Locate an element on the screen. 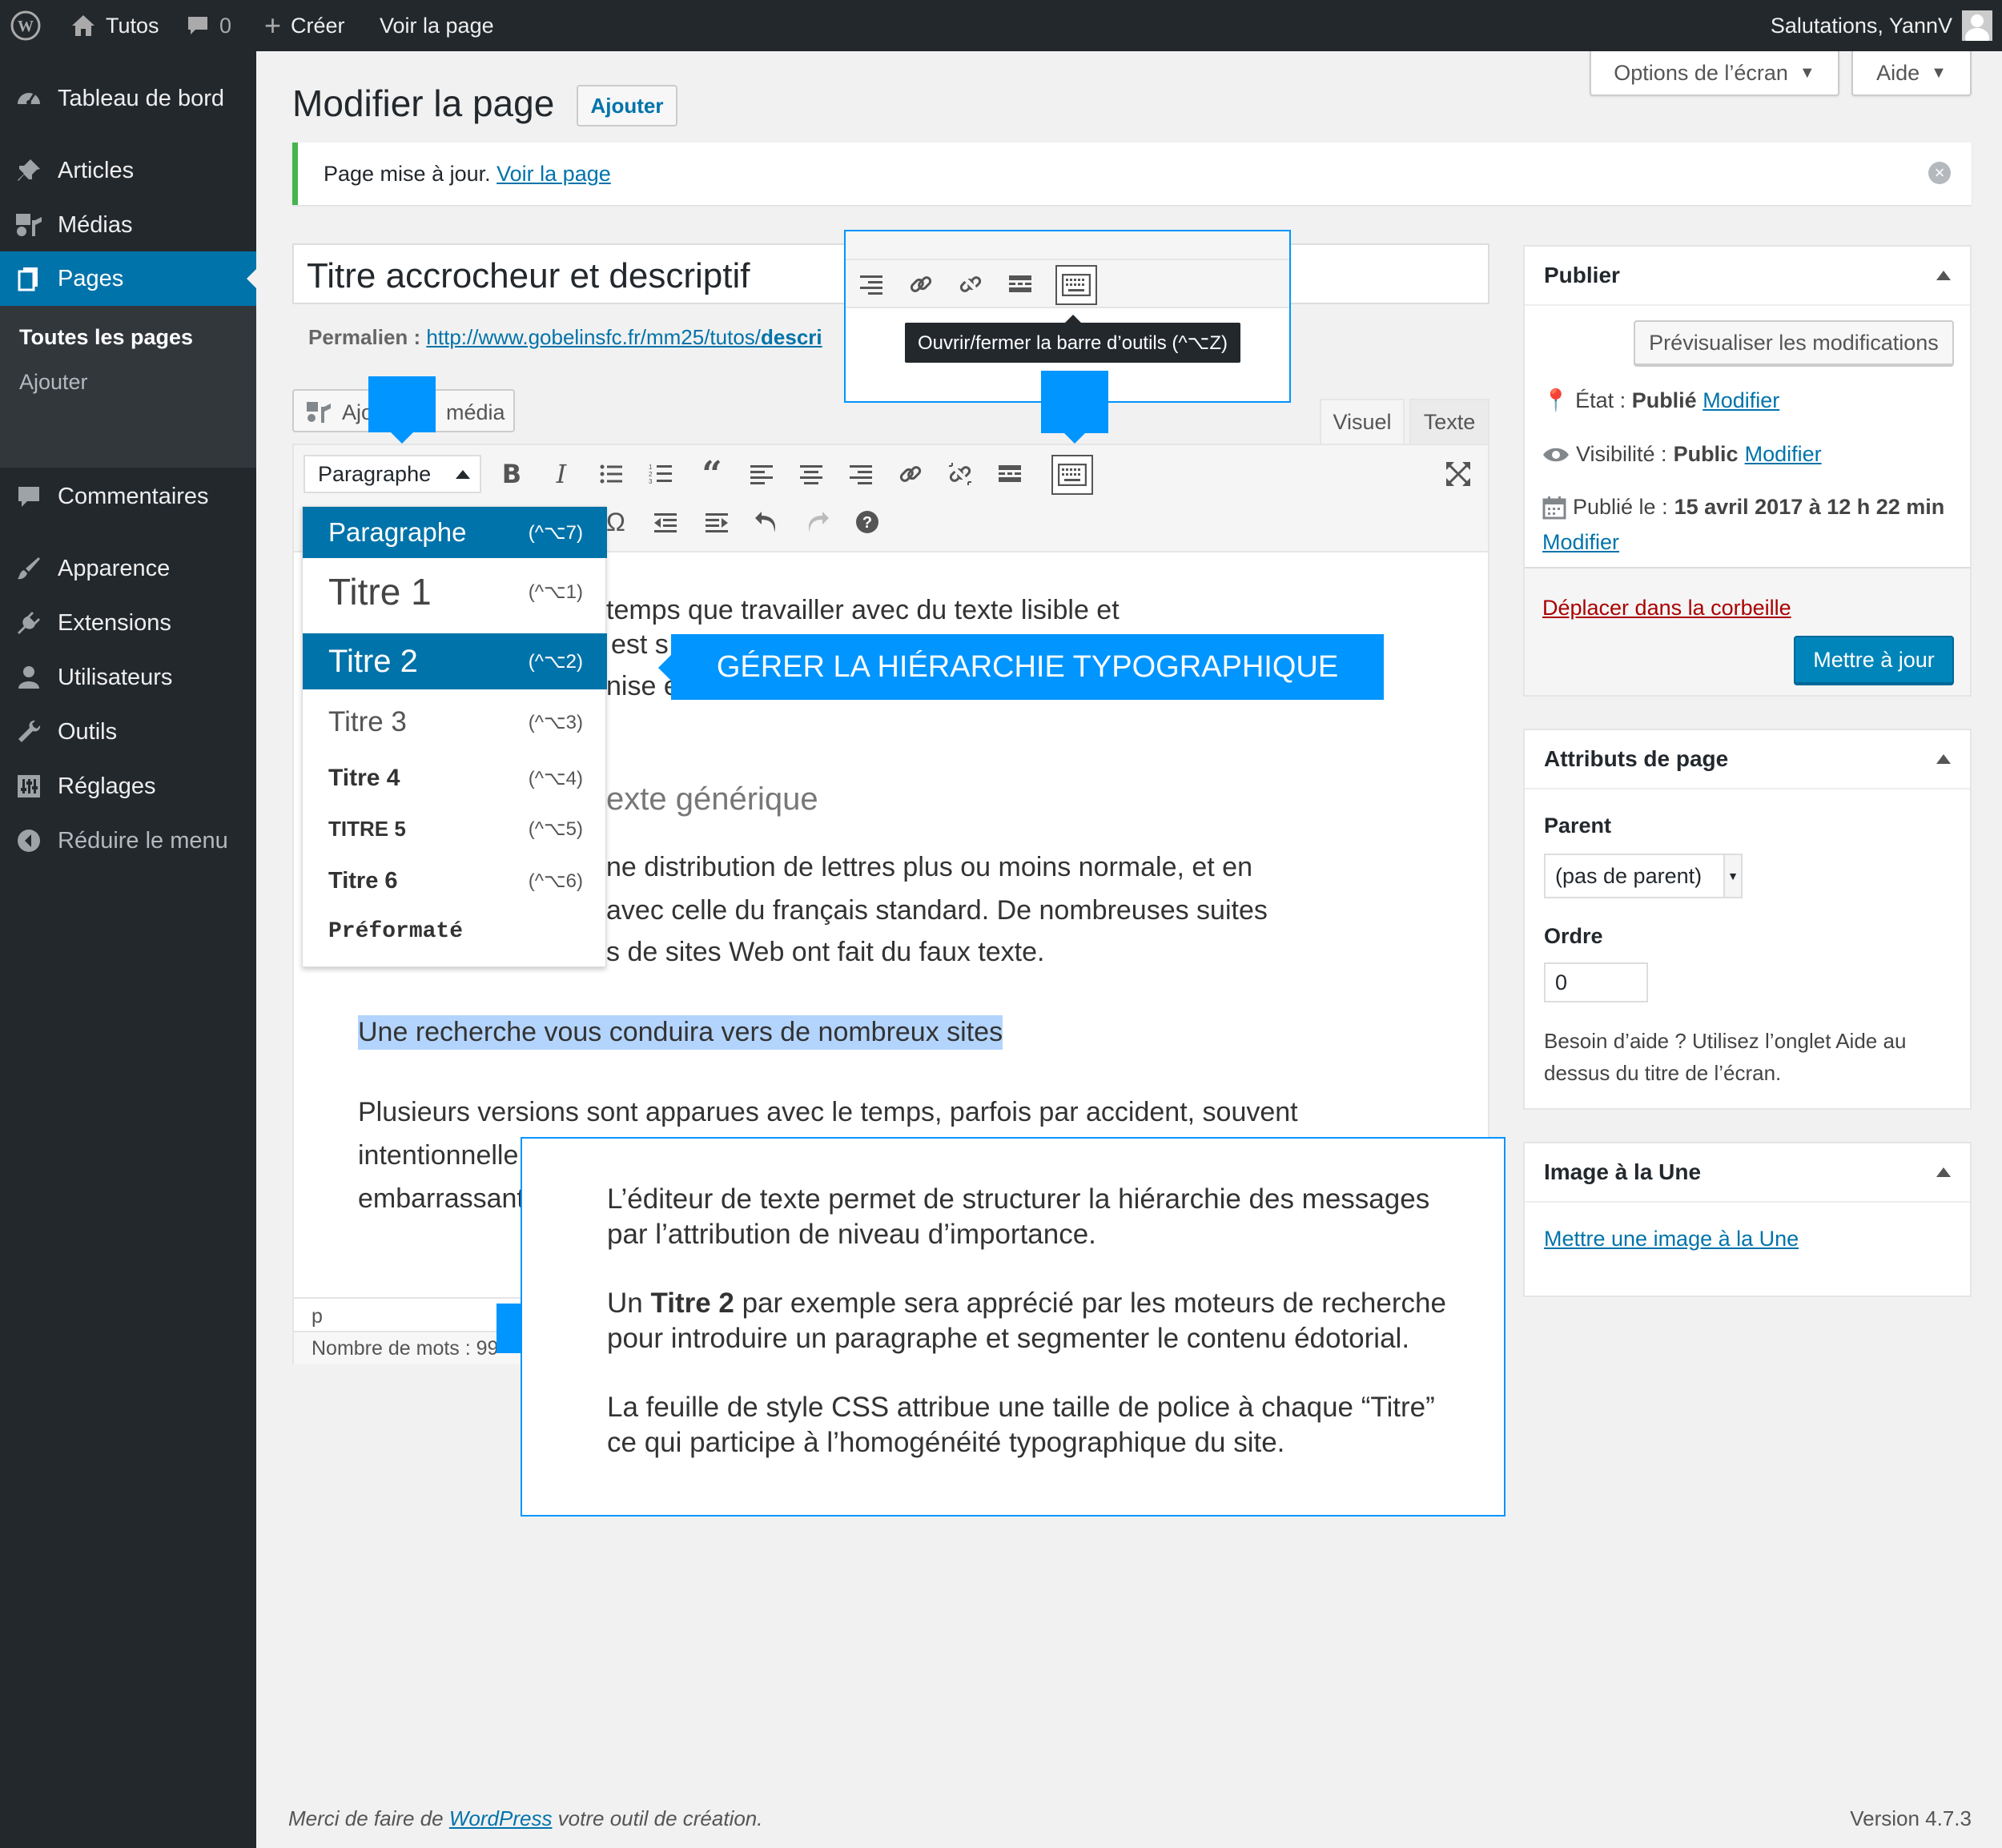  unlink-icon is located at coordinates (960, 474).